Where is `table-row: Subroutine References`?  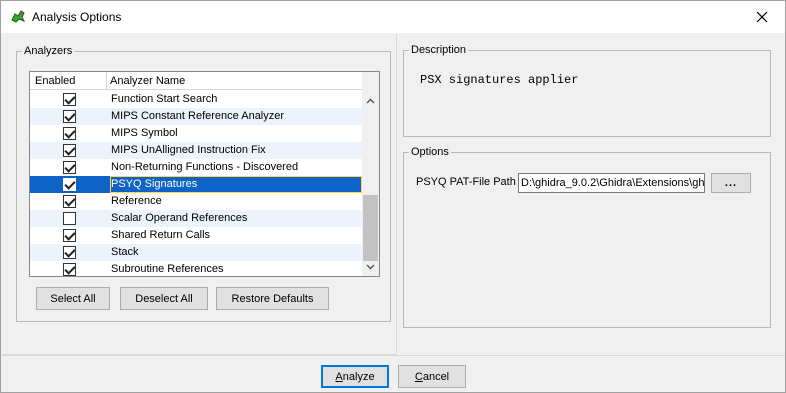
table-row: Subroutine References is located at coordinates (196, 268).